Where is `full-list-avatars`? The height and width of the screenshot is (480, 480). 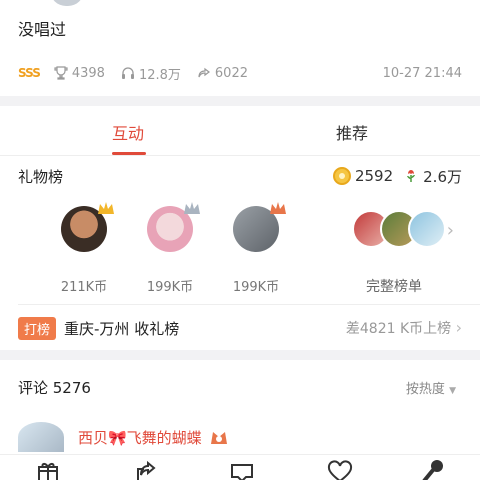
full-list-avatars is located at coordinates (407, 229).